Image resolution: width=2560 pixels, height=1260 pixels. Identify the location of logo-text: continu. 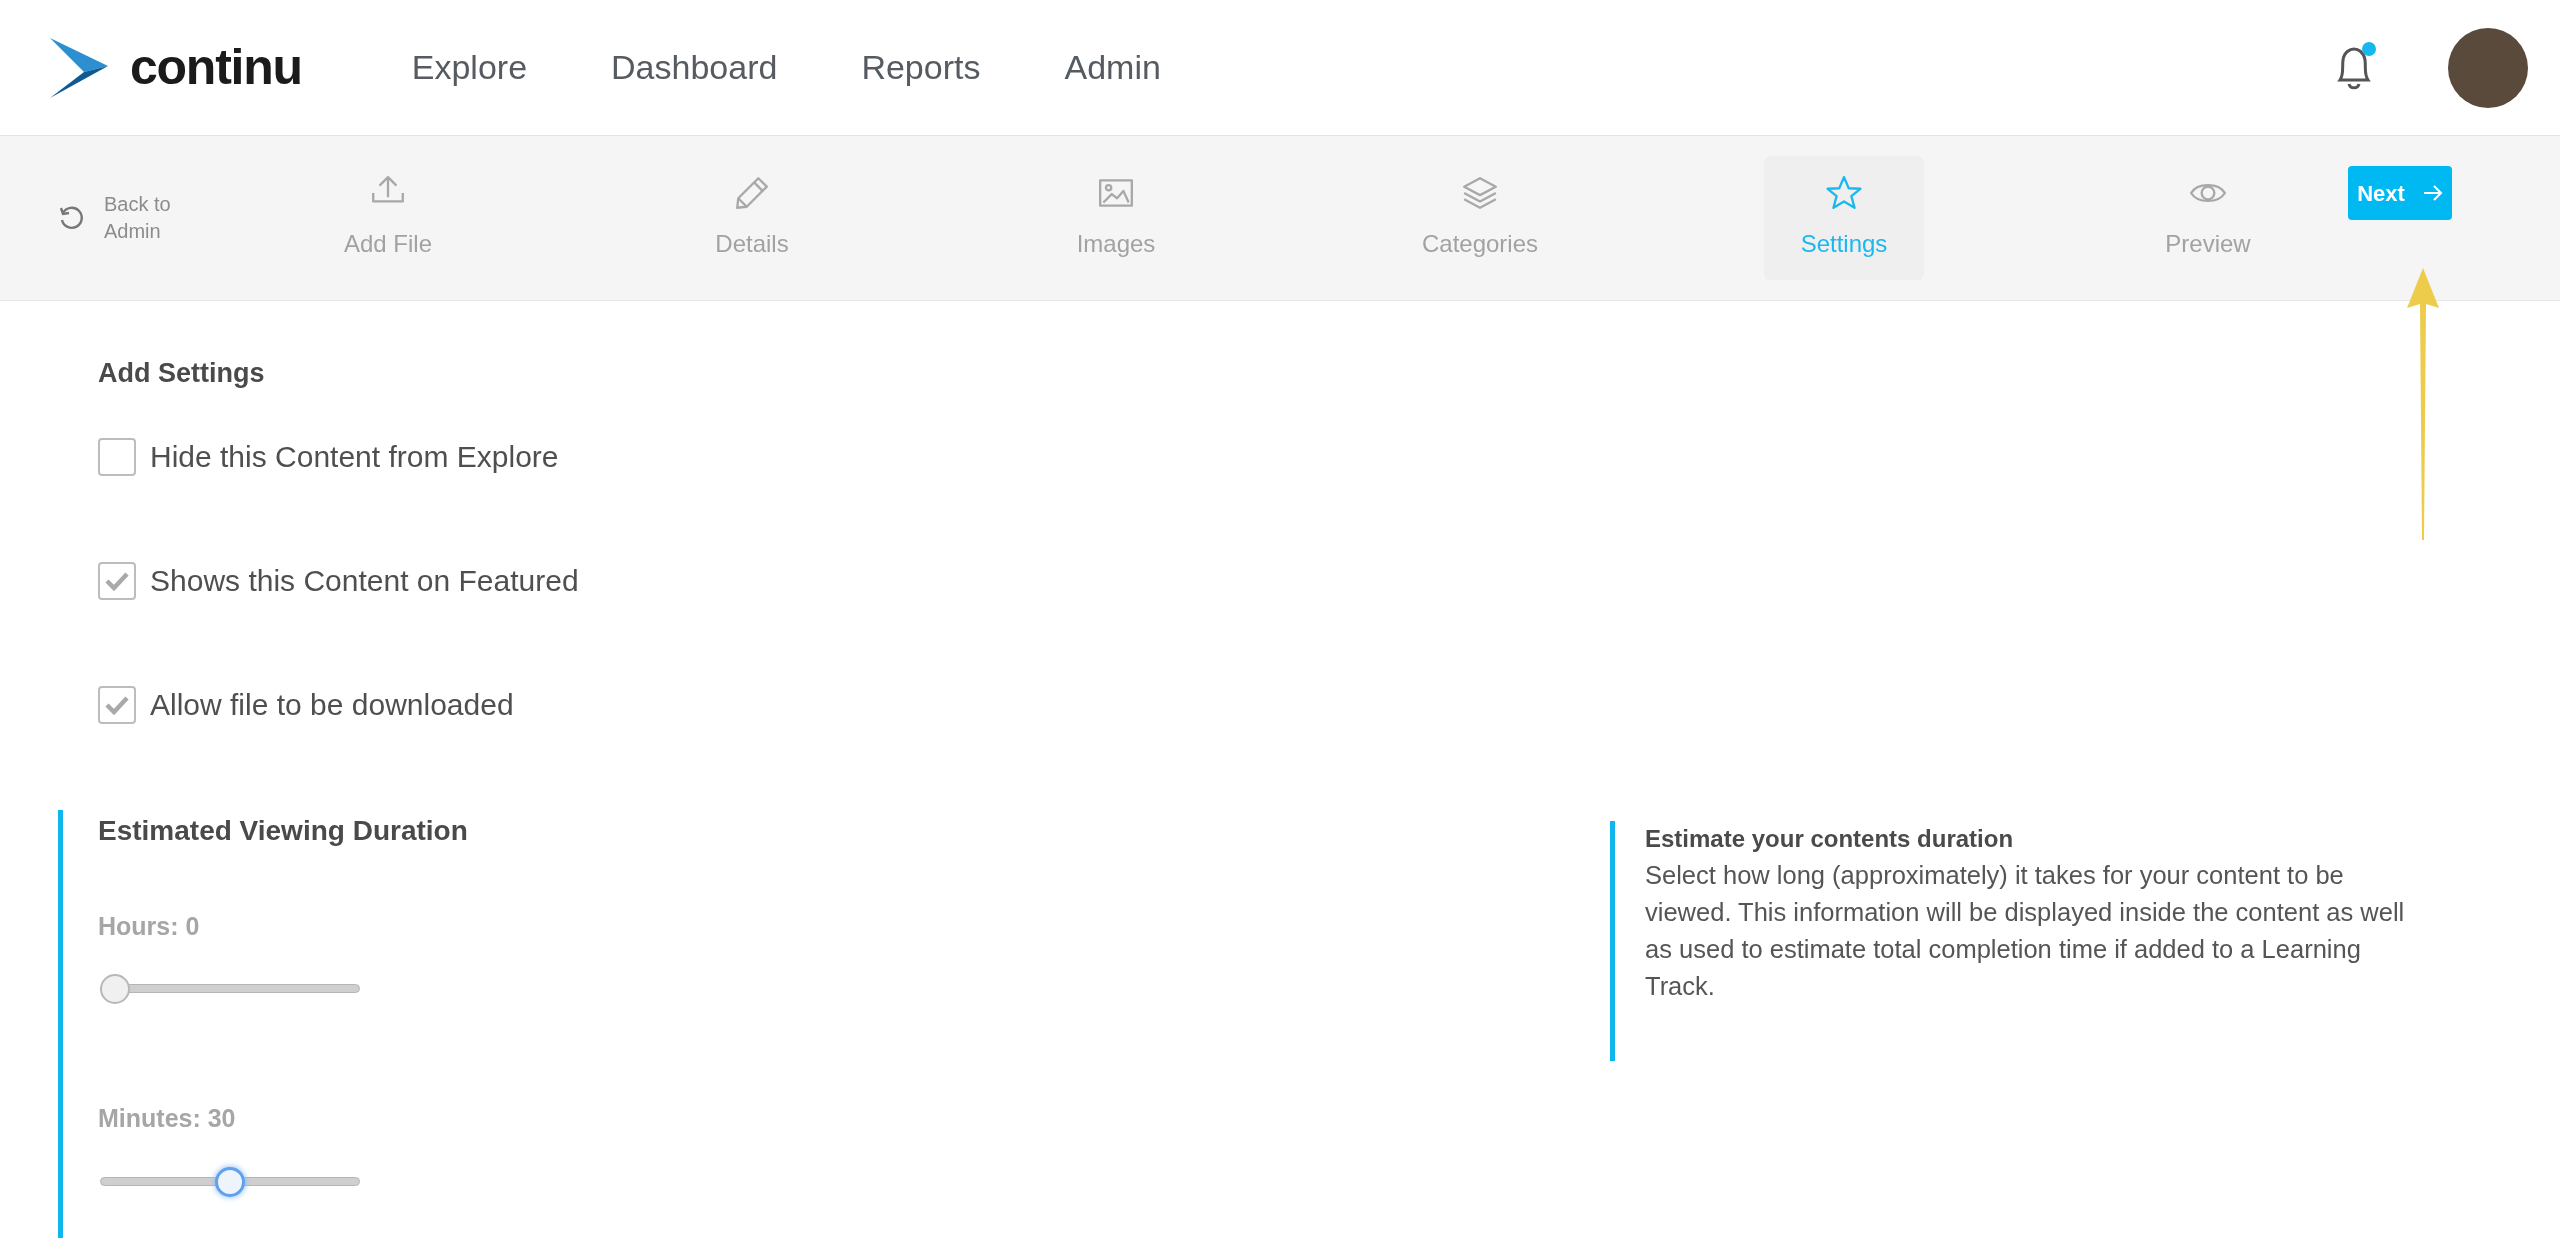
(216, 67).